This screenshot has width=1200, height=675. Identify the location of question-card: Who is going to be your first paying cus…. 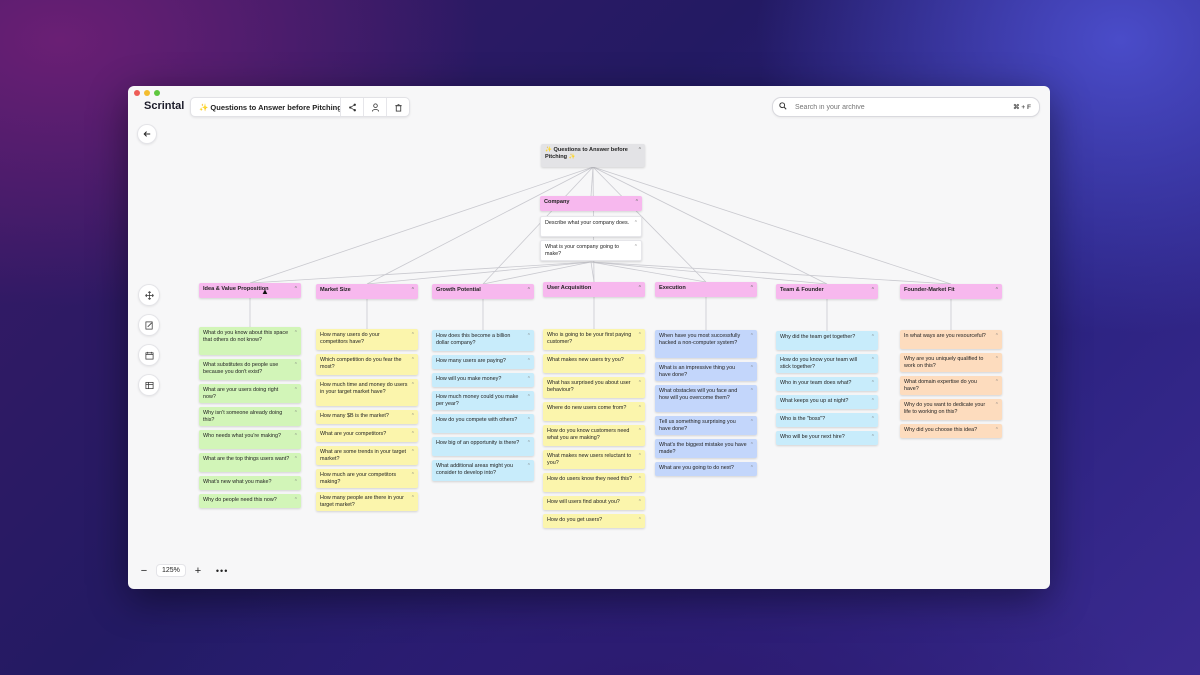
(594, 339).